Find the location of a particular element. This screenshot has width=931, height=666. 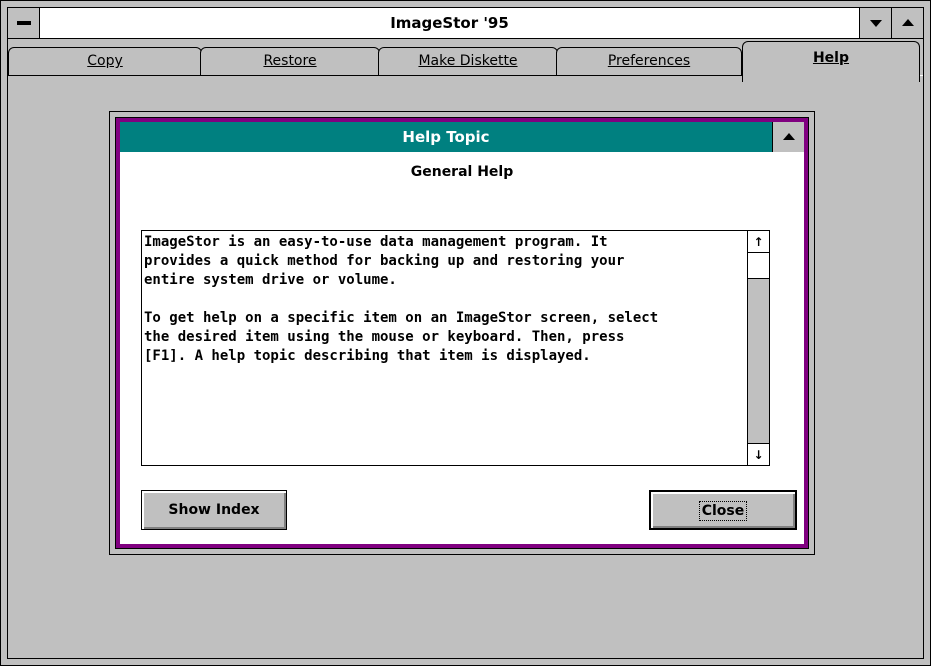

help-dialog-title-bar: Help Topic is located at coordinates (446, 137).